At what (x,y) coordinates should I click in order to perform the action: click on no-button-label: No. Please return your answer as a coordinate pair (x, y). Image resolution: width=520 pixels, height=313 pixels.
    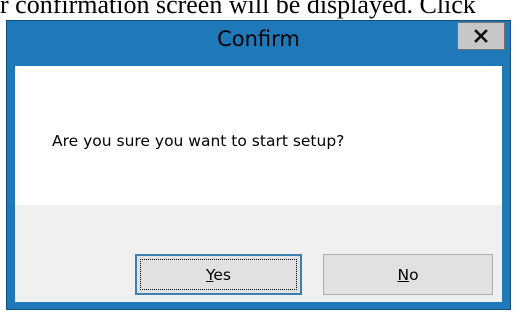
    Looking at the image, I should click on (407, 275).